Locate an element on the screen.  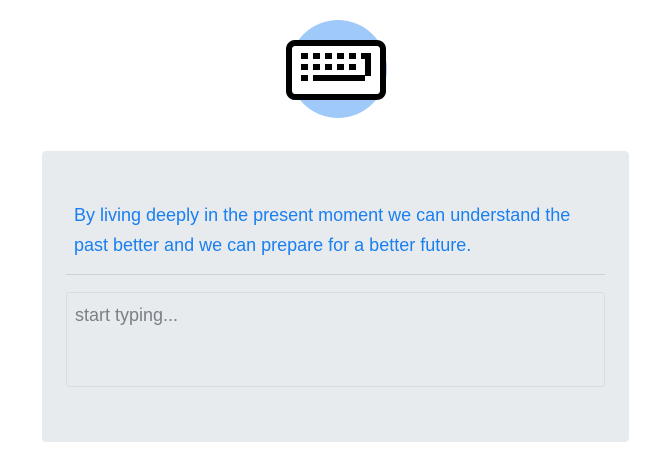
divider is located at coordinates (335, 274).